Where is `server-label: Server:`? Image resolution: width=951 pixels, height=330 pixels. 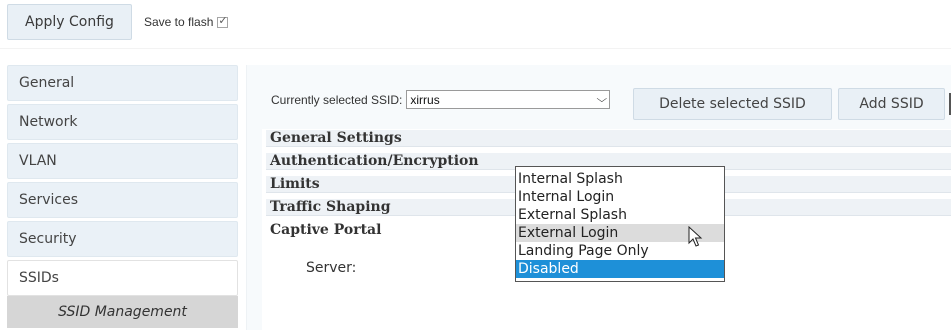 server-label: Server: is located at coordinates (331, 268).